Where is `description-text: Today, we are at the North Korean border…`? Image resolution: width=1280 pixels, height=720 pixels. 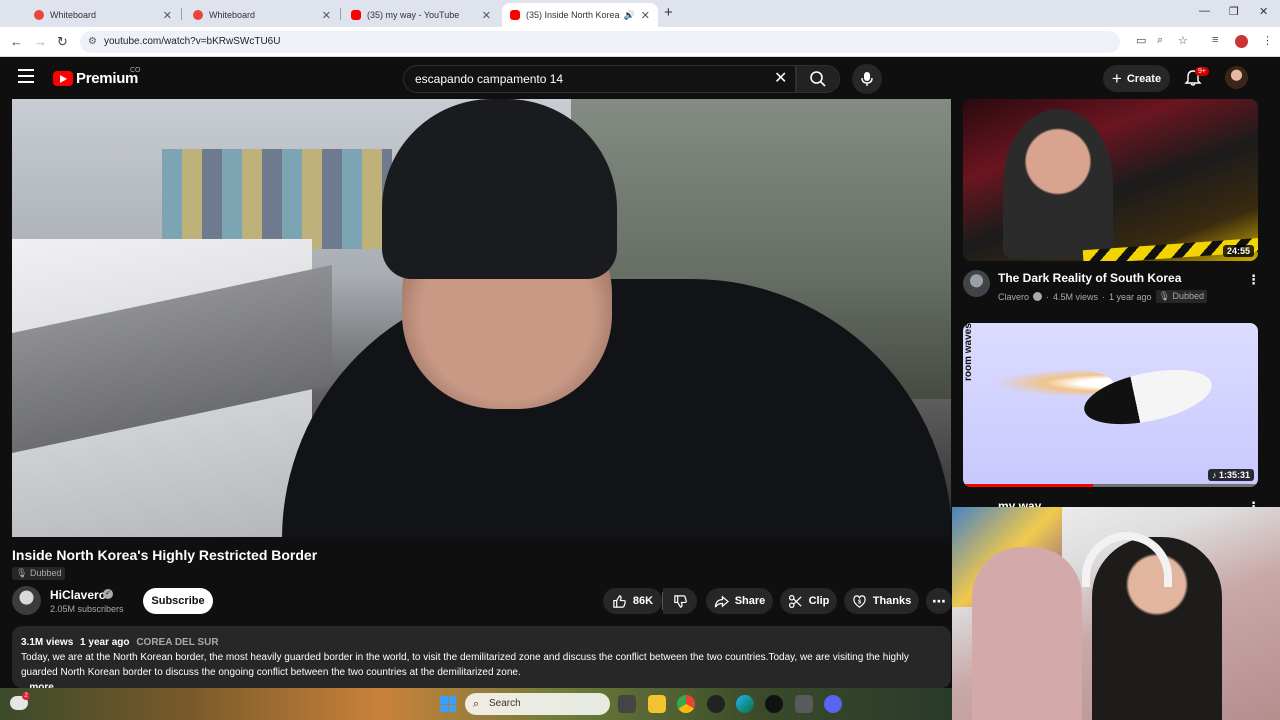 description-text: Today, we are at the North Korean border… is located at coordinates (465, 665).